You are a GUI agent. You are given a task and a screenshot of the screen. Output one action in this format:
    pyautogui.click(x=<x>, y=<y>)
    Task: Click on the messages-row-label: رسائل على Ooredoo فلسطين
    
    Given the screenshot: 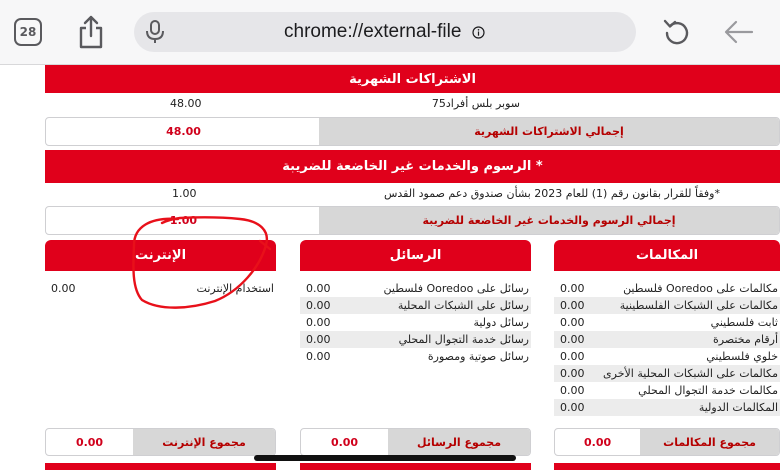 What is the action you would take?
    pyautogui.click(x=456, y=288)
    